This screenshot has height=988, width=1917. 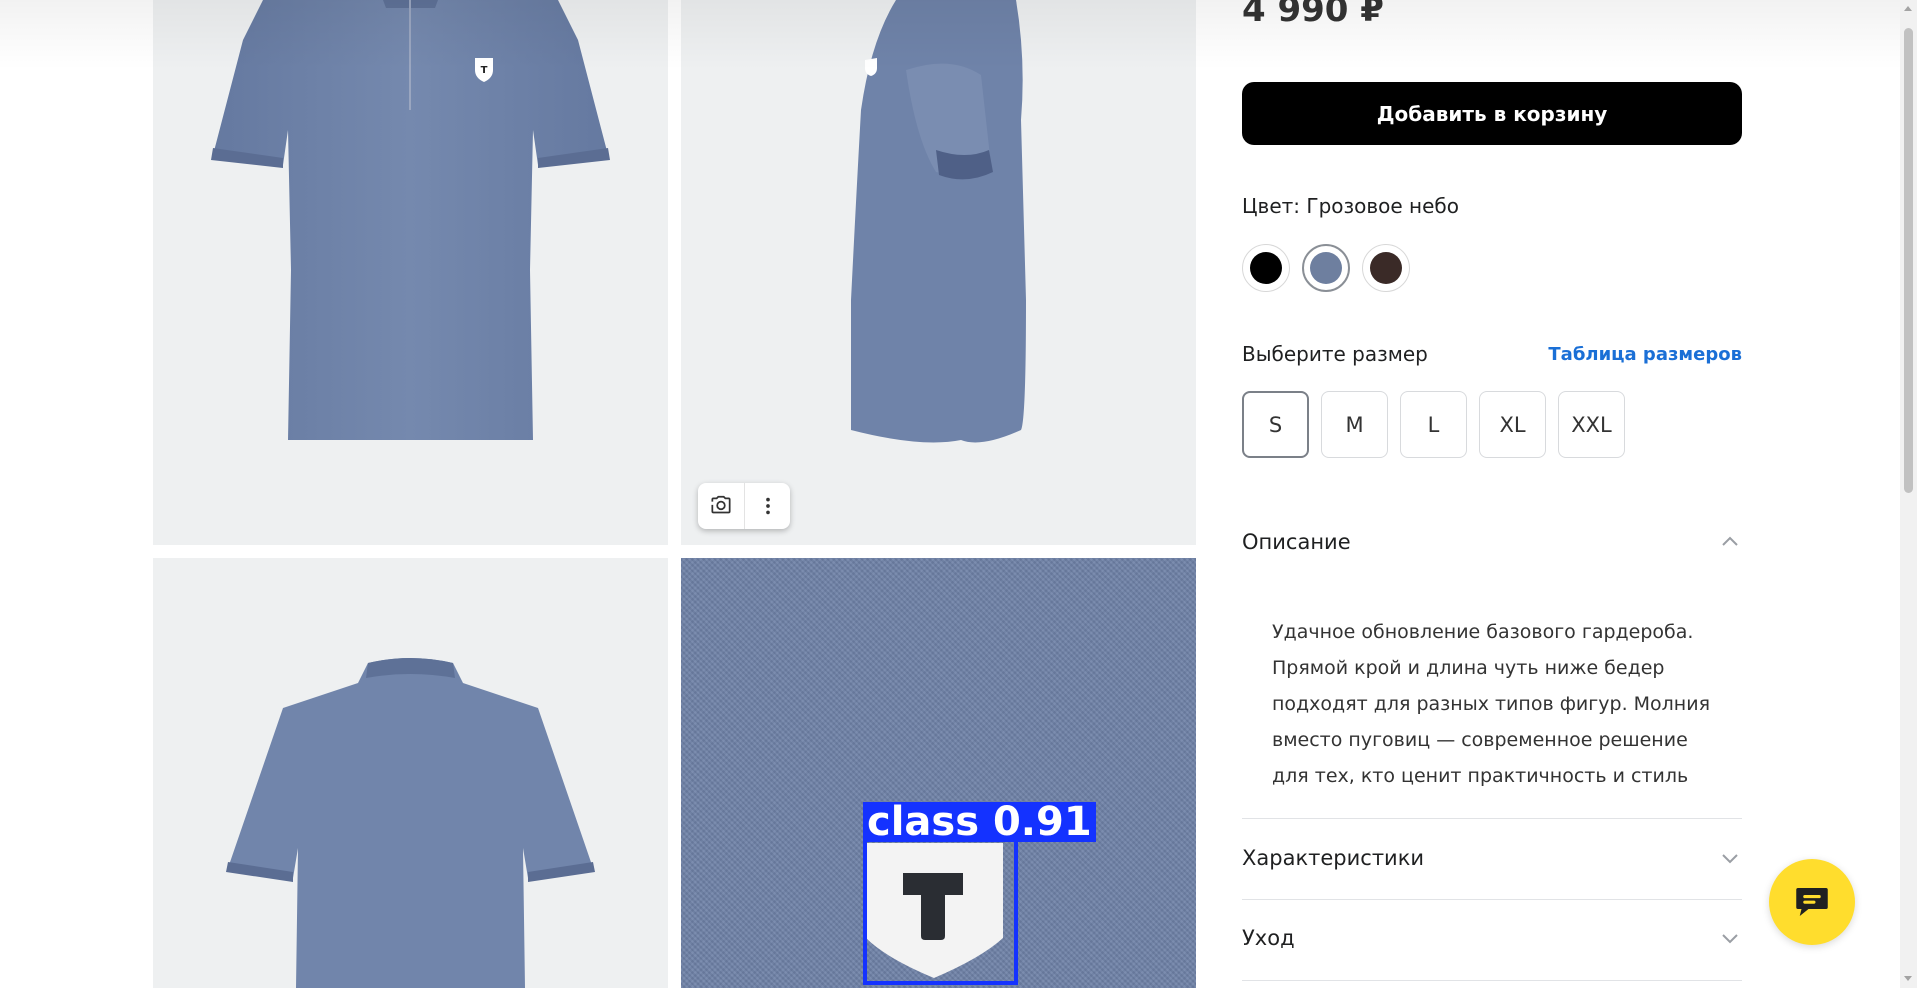 I want to click on product-image-back, so click(x=410, y=773).